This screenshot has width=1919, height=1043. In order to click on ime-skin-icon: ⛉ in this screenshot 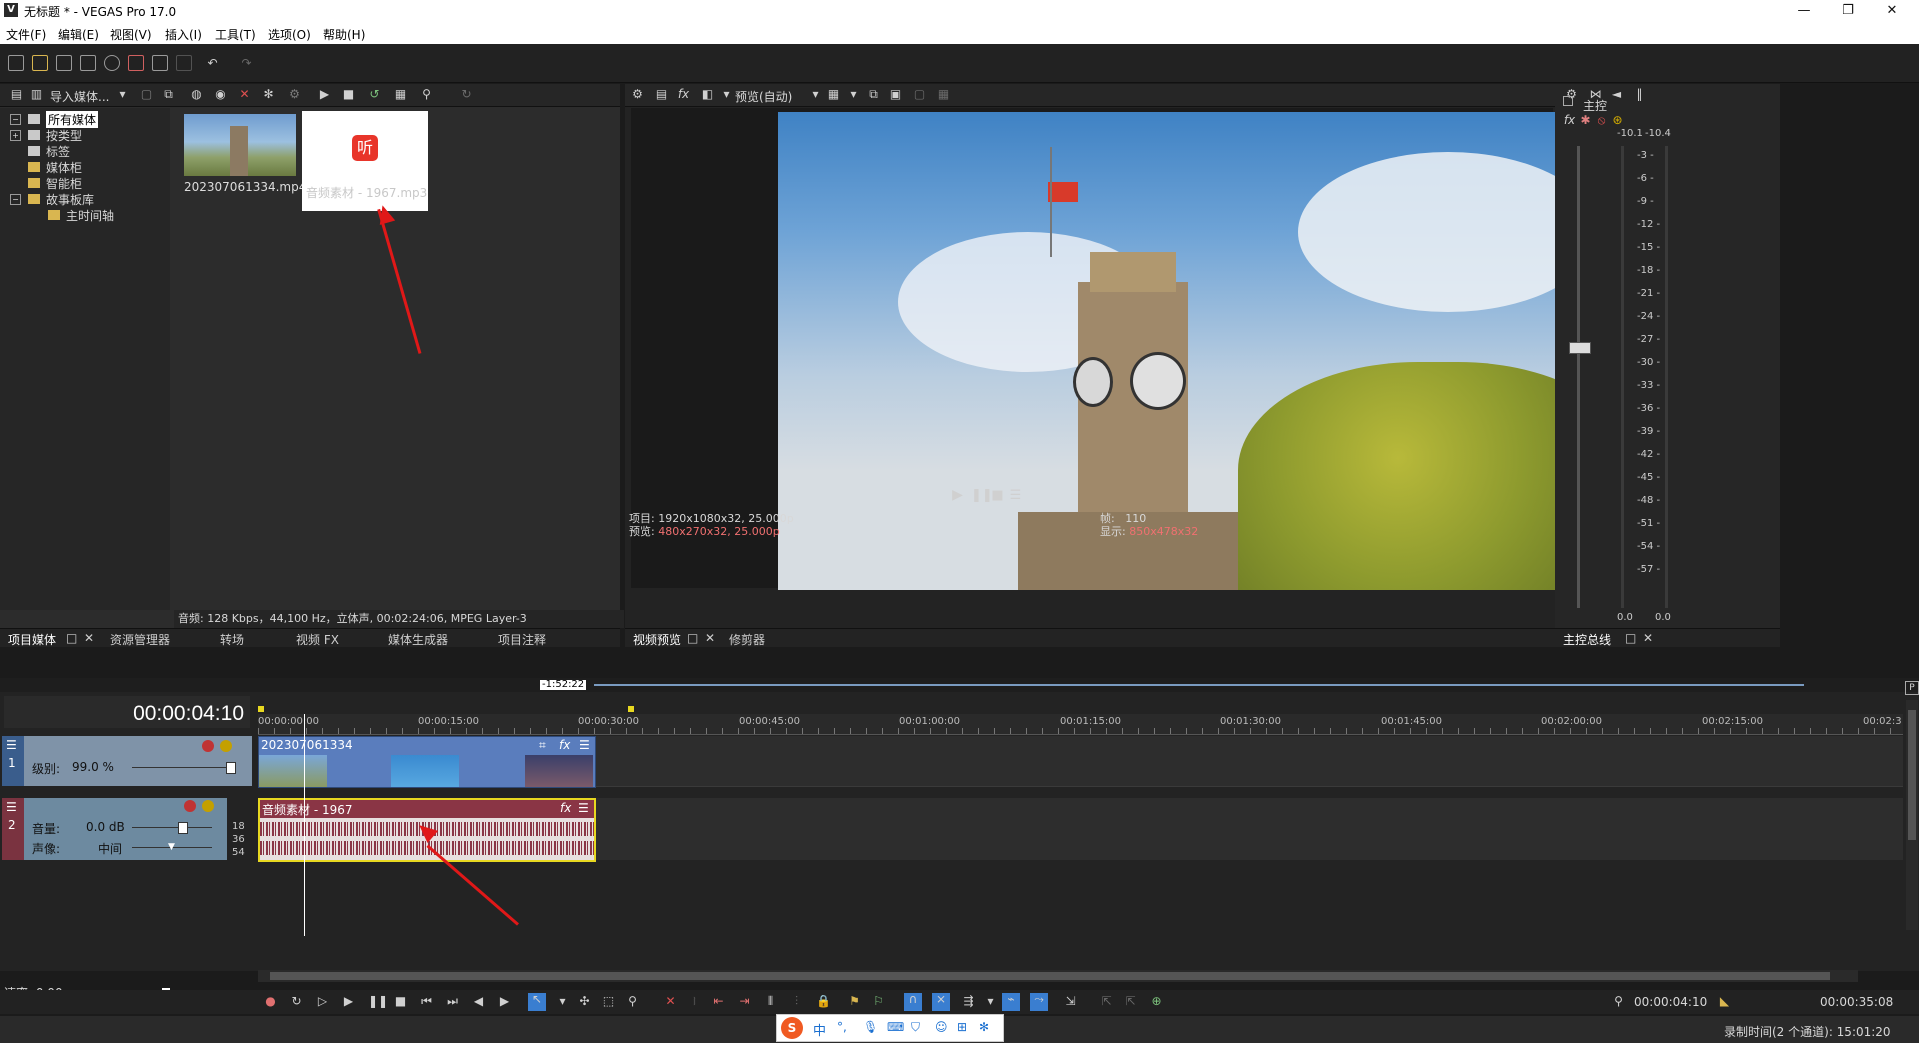, I will do `click(915, 1027)`.